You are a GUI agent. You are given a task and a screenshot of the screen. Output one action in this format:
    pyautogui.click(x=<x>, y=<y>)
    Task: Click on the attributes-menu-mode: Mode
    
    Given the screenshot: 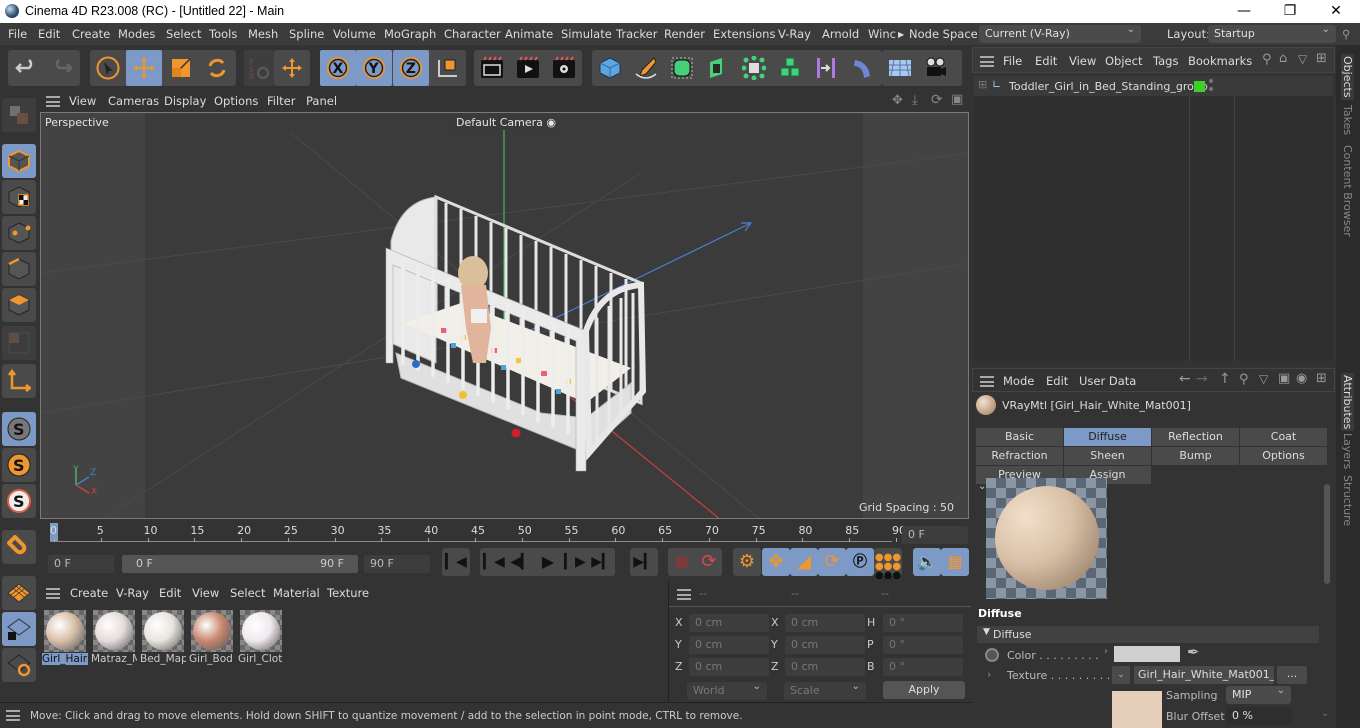 What is the action you would take?
    pyautogui.click(x=1018, y=381)
    